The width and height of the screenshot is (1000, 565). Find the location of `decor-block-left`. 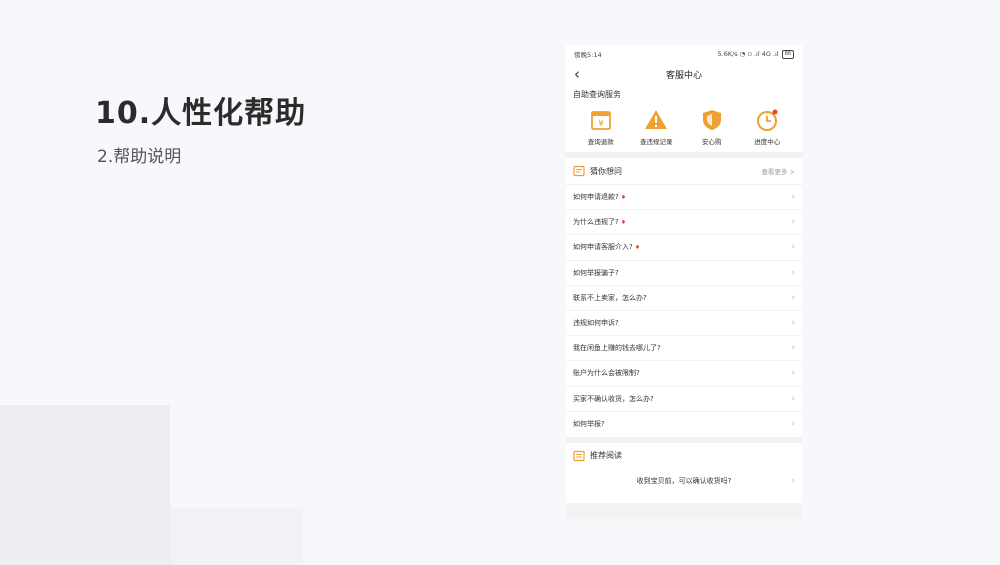

decor-block-left is located at coordinates (85, 485).